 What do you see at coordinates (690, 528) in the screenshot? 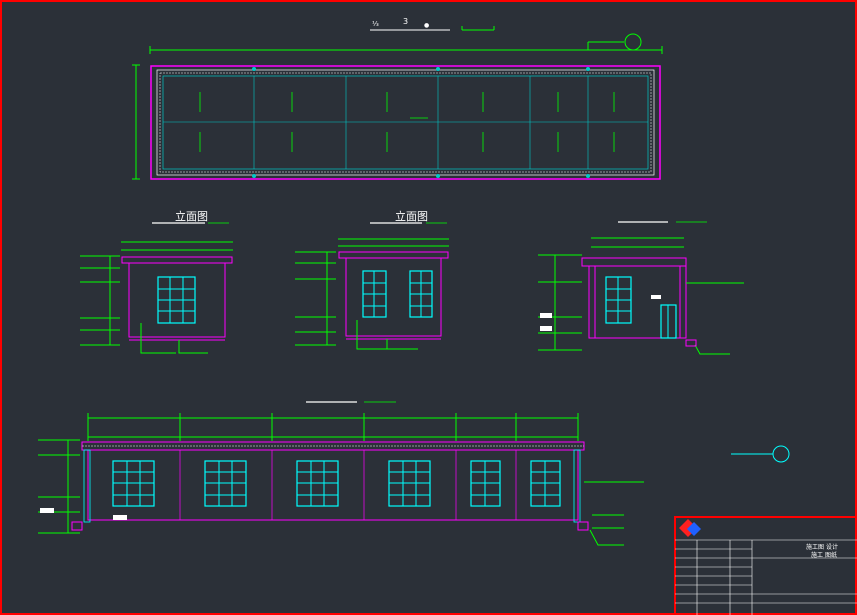
I see `diamond-logo-icon` at bounding box center [690, 528].